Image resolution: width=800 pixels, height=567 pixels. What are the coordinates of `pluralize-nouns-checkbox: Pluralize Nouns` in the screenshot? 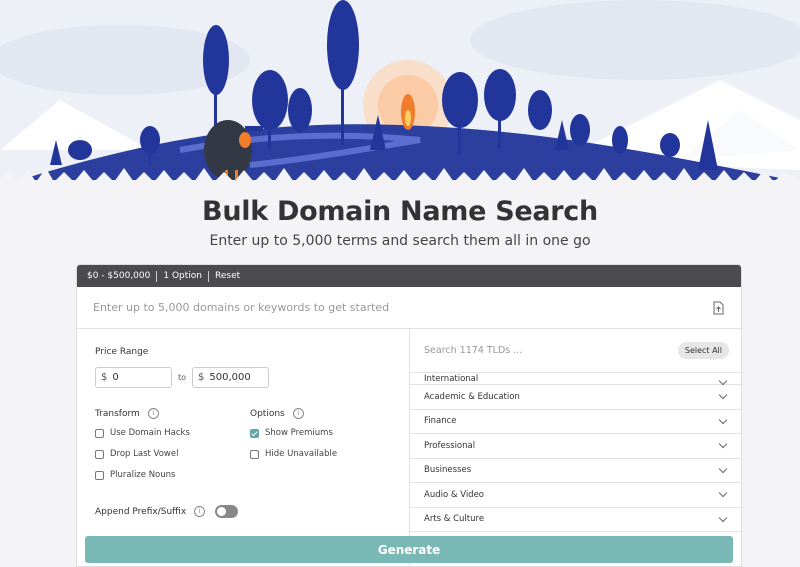 It's located at (172, 475).